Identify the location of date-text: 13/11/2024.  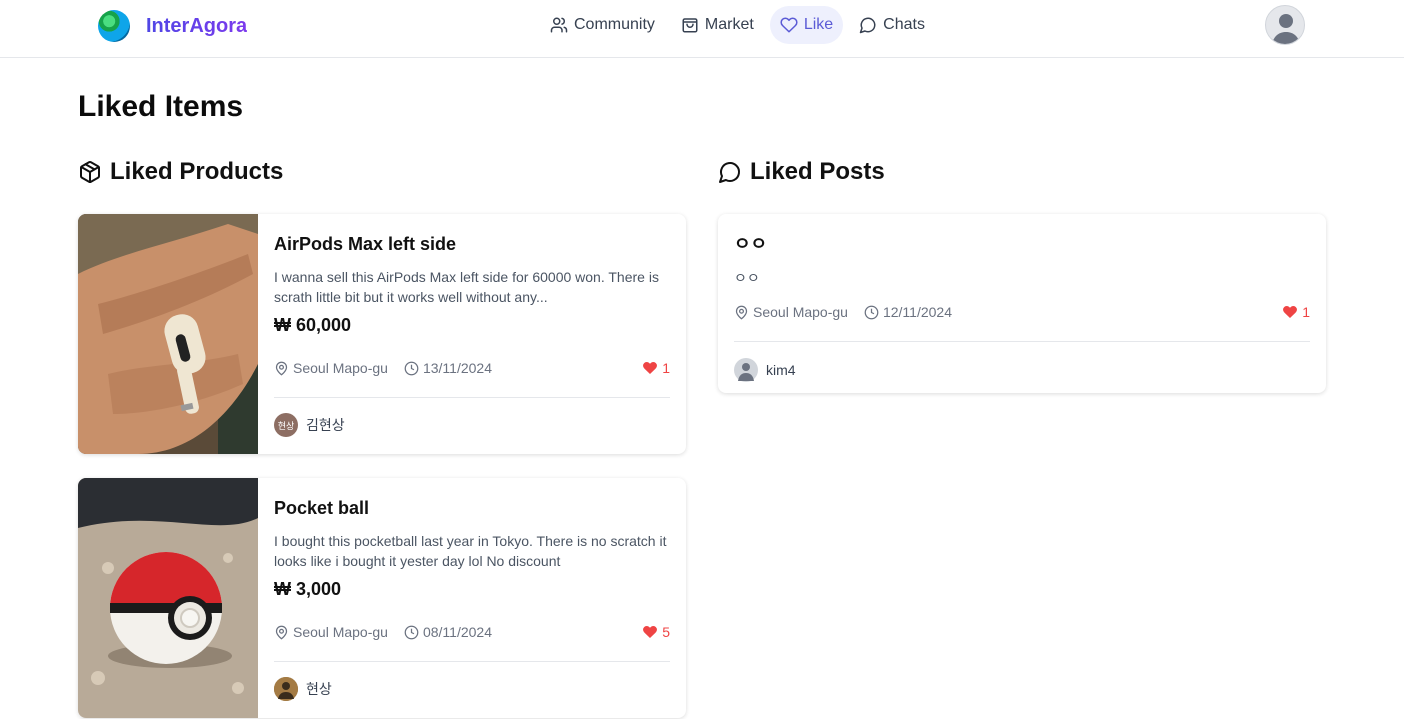
(457, 368).